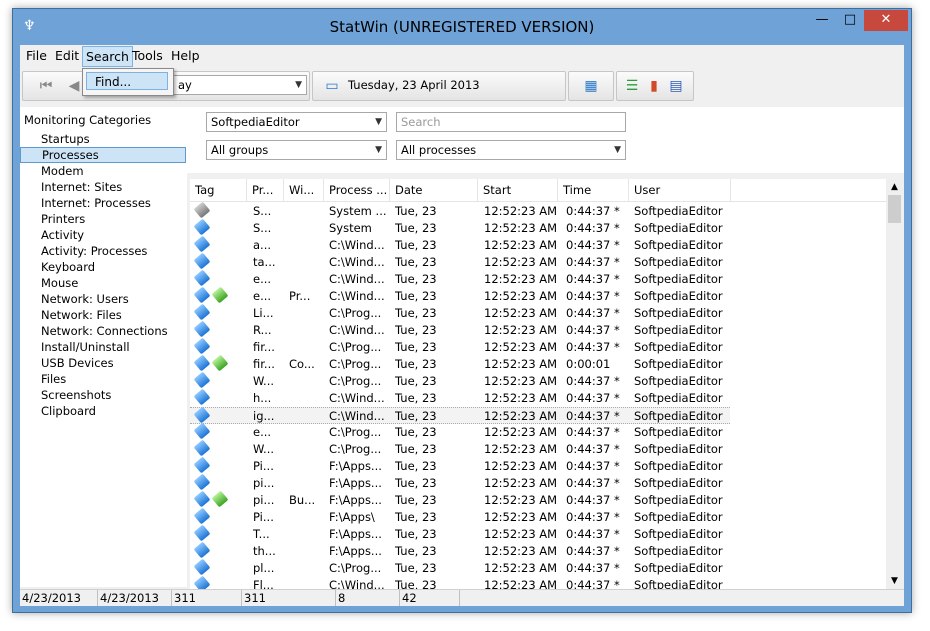 The width and height of the screenshot is (930, 631). What do you see at coordinates (103, 235) in the screenshot?
I see `sidebar-item: Activity` at bounding box center [103, 235].